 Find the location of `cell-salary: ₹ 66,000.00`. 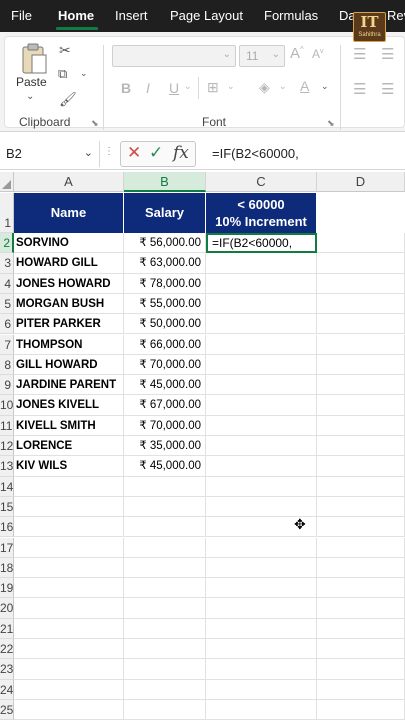

cell-salary: ₹ 66,000.00 is located at coordinates (165, 344).